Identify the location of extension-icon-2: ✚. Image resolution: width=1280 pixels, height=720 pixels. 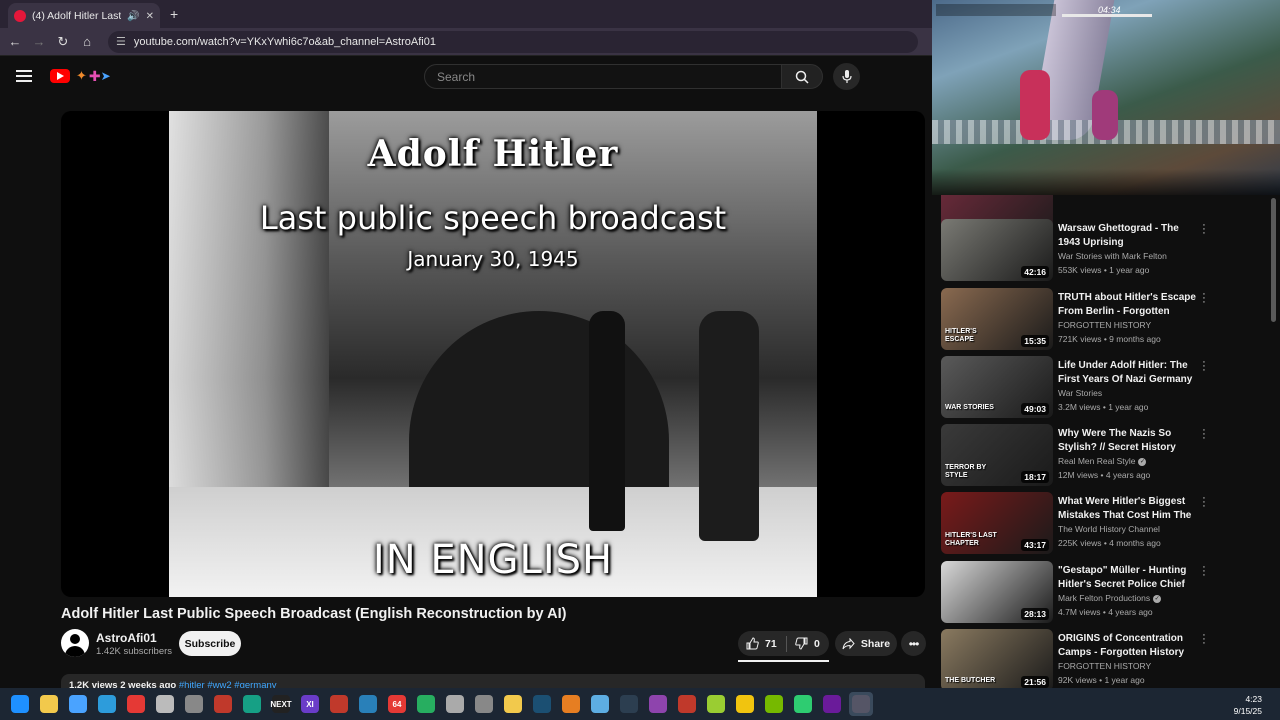
(95, 76).